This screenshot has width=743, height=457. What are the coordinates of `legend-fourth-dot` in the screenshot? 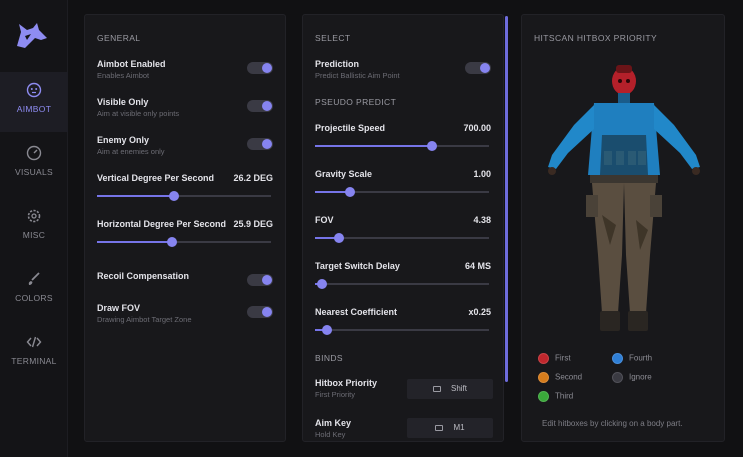 It's located at (617, 358).